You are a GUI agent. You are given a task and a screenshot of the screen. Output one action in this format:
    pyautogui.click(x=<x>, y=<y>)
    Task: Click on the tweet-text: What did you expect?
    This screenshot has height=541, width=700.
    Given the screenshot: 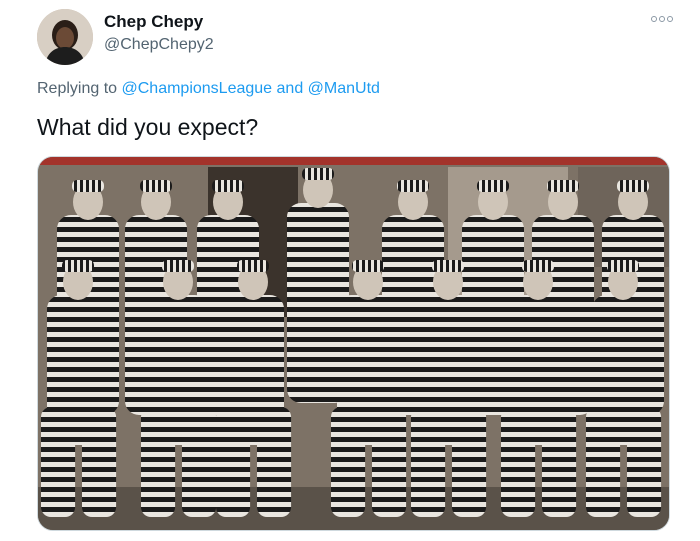 What is the action you would take?
    pyautogui.click(x=148, y=127)
    